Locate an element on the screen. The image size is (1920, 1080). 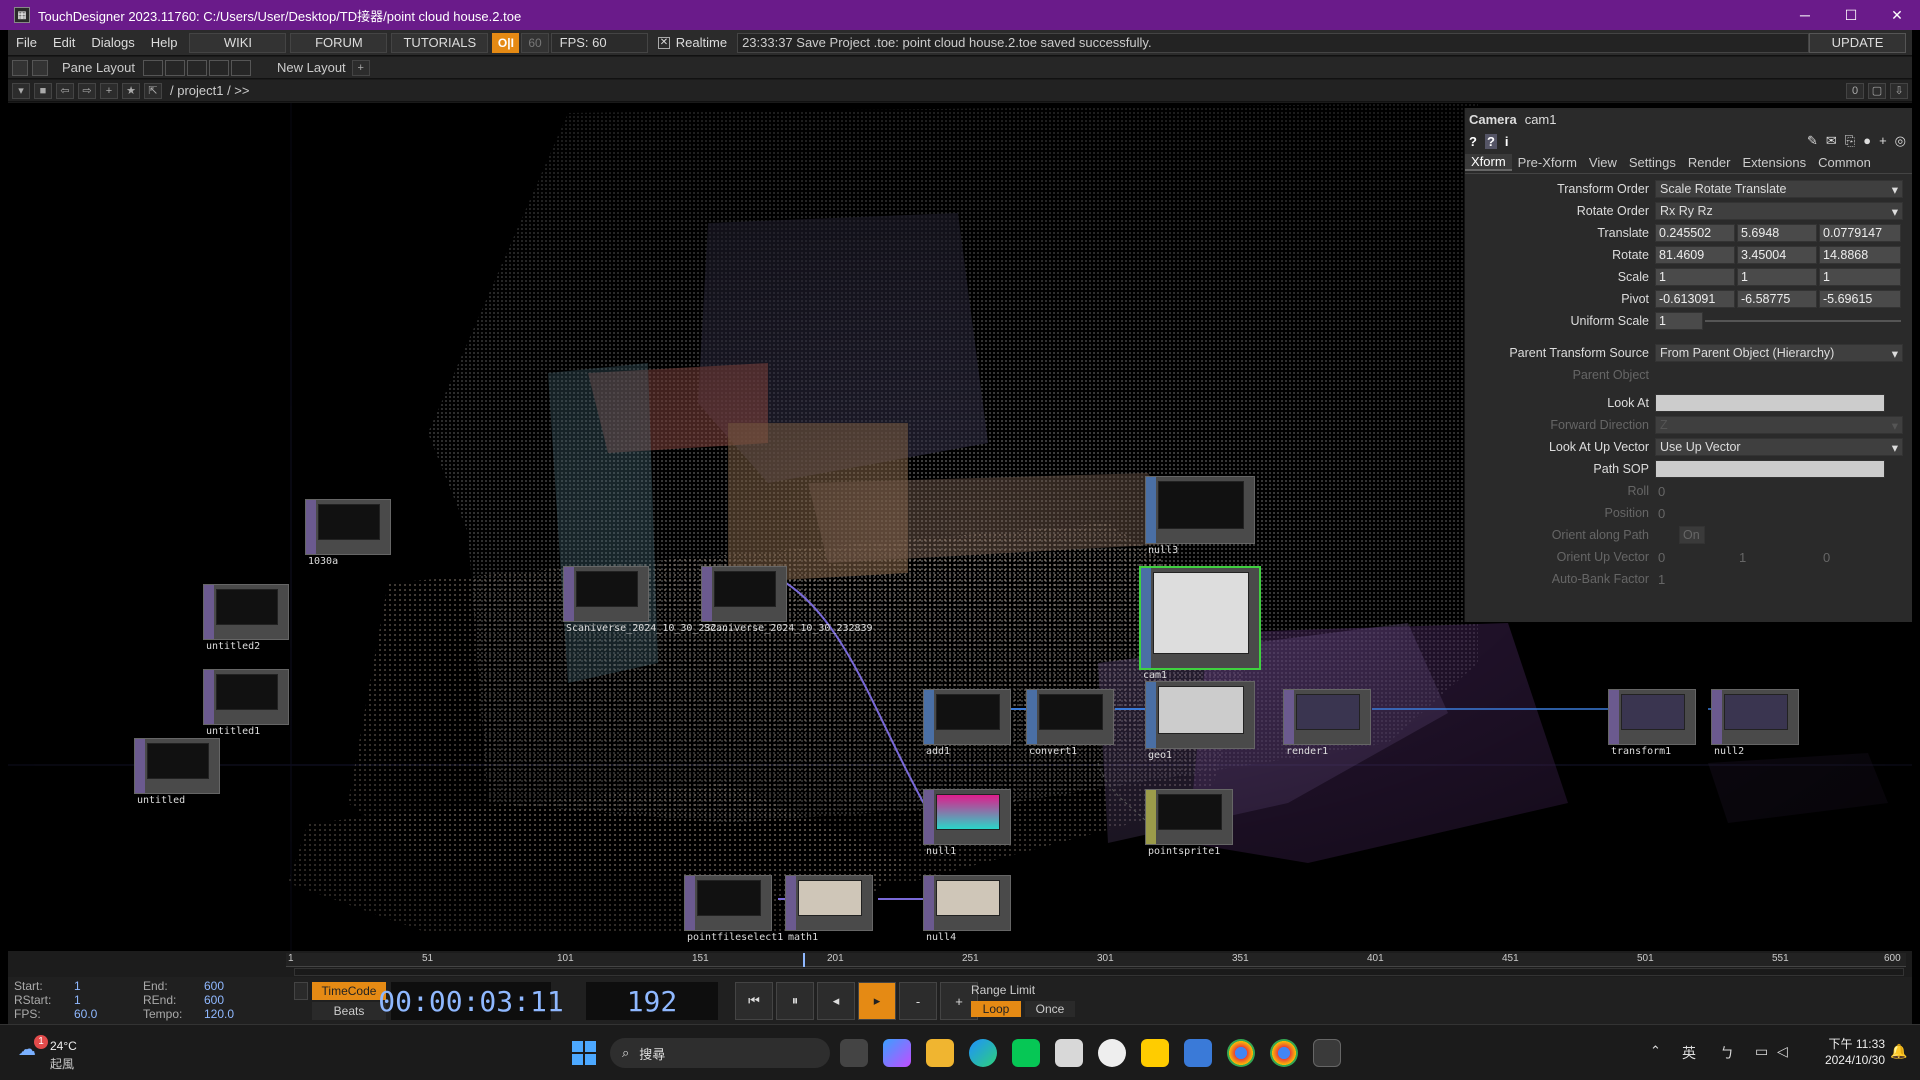
copilot-icon is located at coordinates (897, 1053).